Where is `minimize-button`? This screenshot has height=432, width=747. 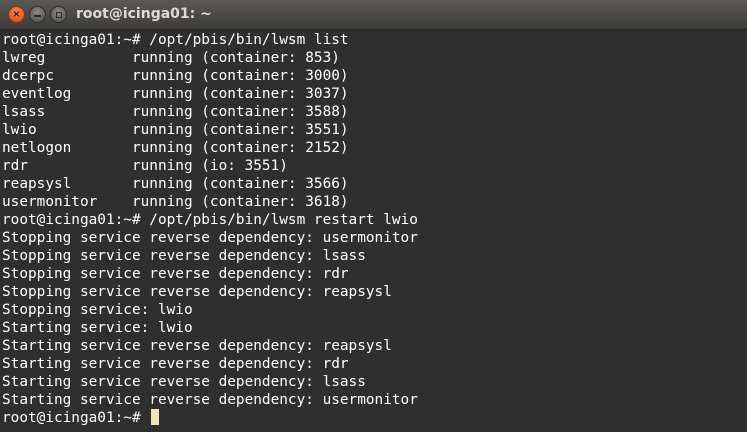 minimize-button is located at coordinates (37, 14).